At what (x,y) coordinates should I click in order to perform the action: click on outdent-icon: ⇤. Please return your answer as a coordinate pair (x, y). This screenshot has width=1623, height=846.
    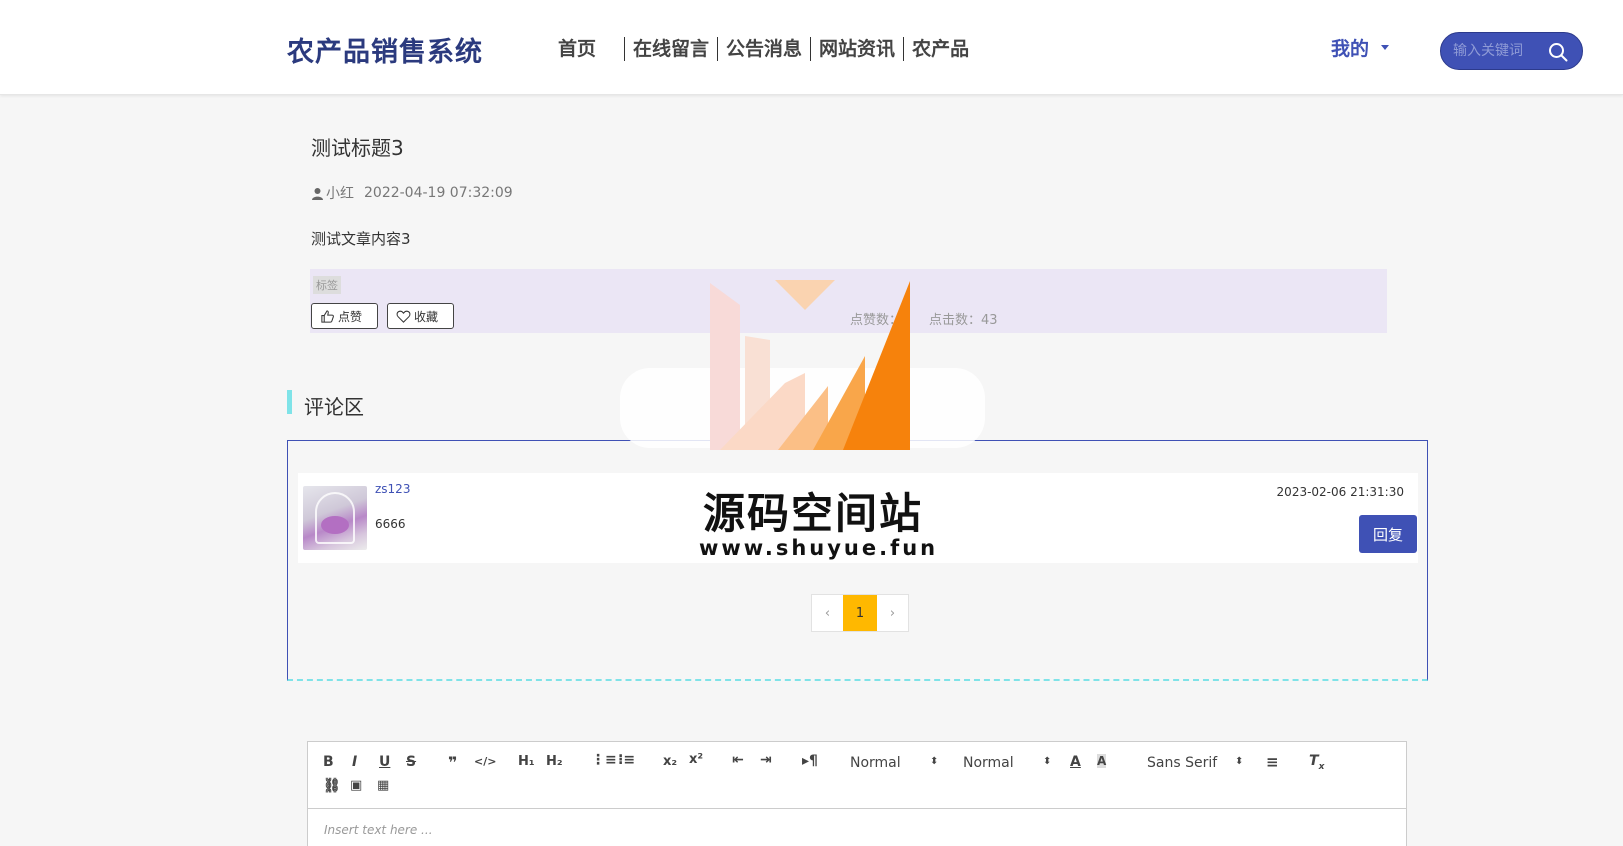
    Looking at the image, I should click on (738, 760).